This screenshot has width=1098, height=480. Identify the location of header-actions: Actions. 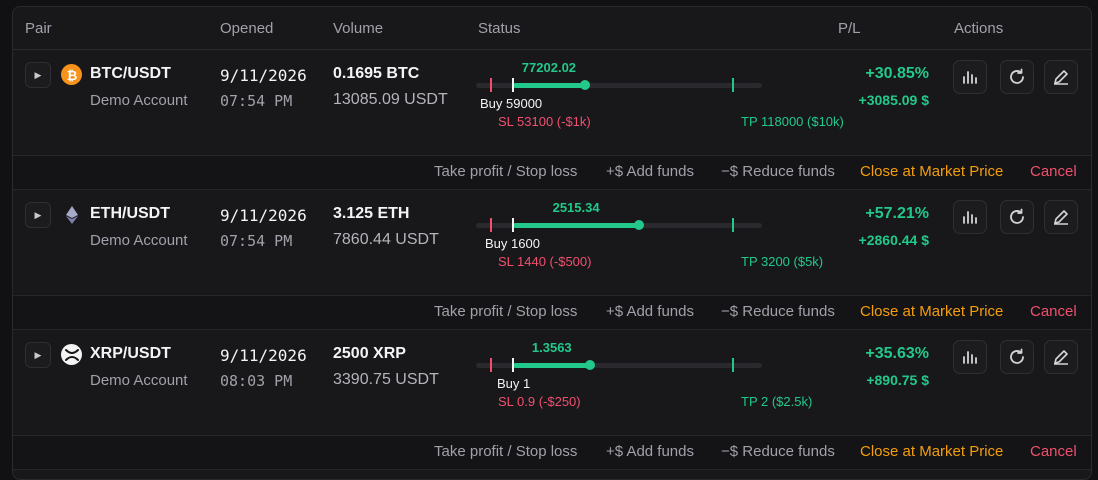
(979, 28).